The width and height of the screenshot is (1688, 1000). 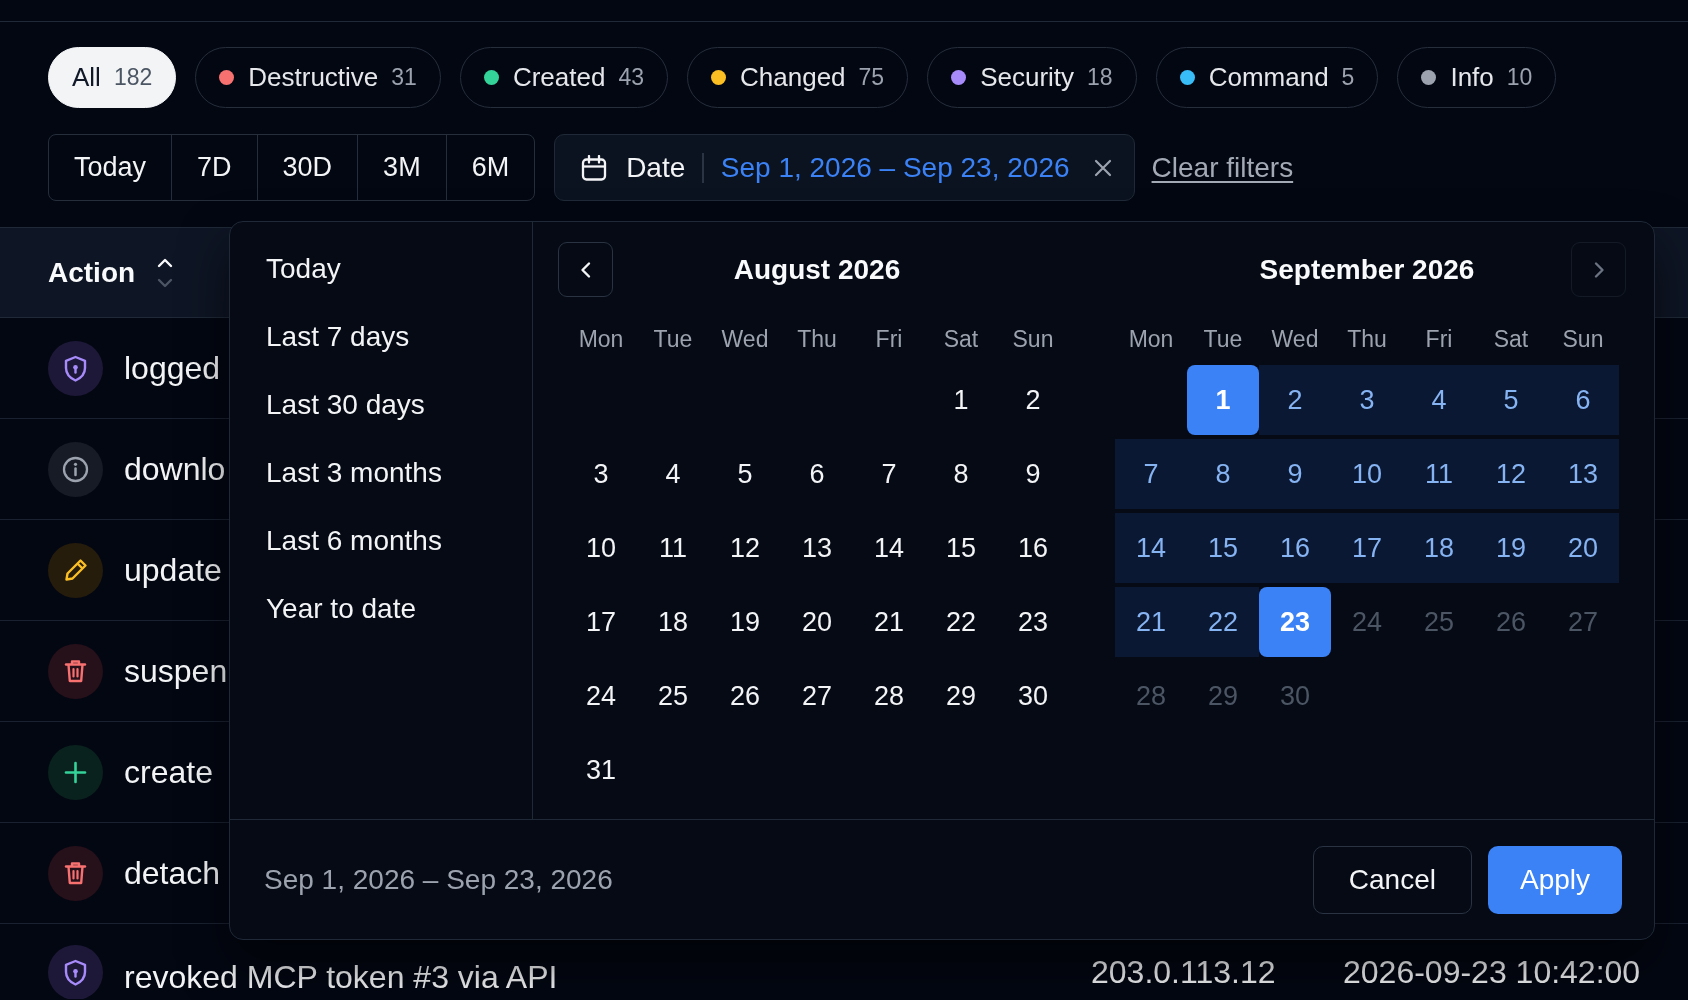 What do you see at coordinates (133, 77) in the screenshot?
I see `category-count: 182` at bounding box center [133, 77].